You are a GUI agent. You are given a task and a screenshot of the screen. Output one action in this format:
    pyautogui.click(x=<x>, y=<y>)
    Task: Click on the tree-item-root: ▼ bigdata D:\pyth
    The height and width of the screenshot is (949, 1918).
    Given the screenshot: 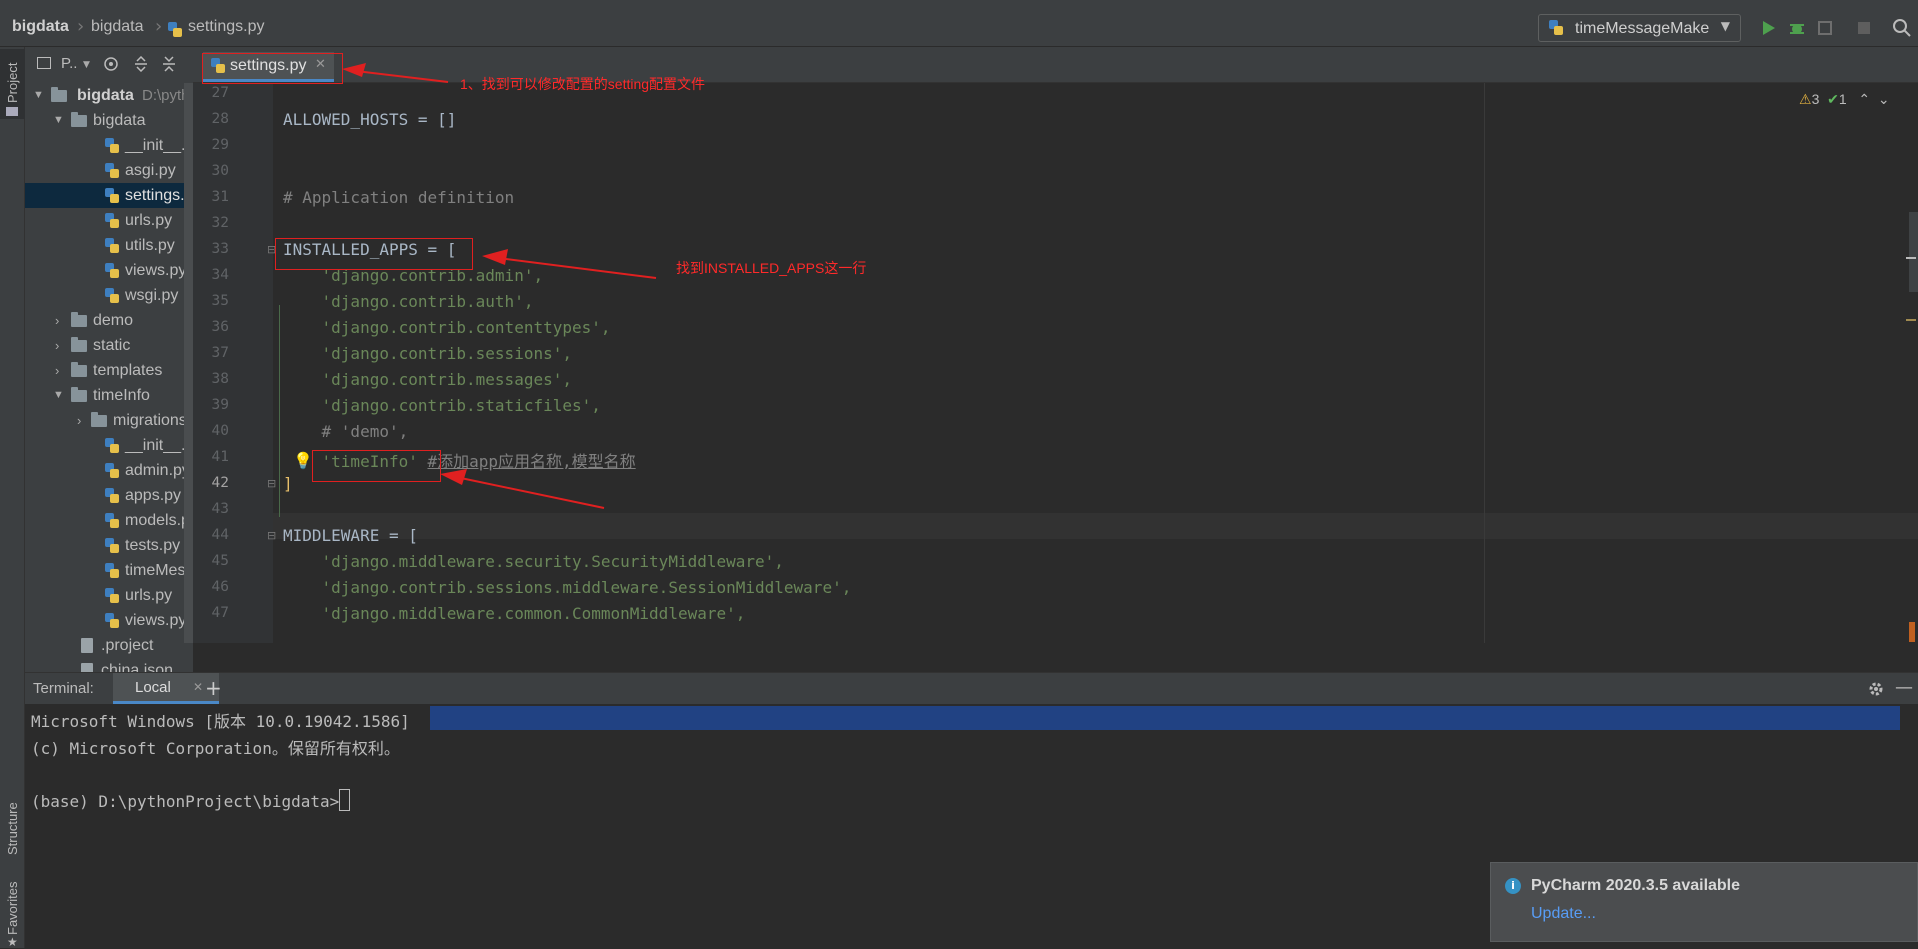 What is the action you would take?
    pyautogui.click(x=109, y=95)
    